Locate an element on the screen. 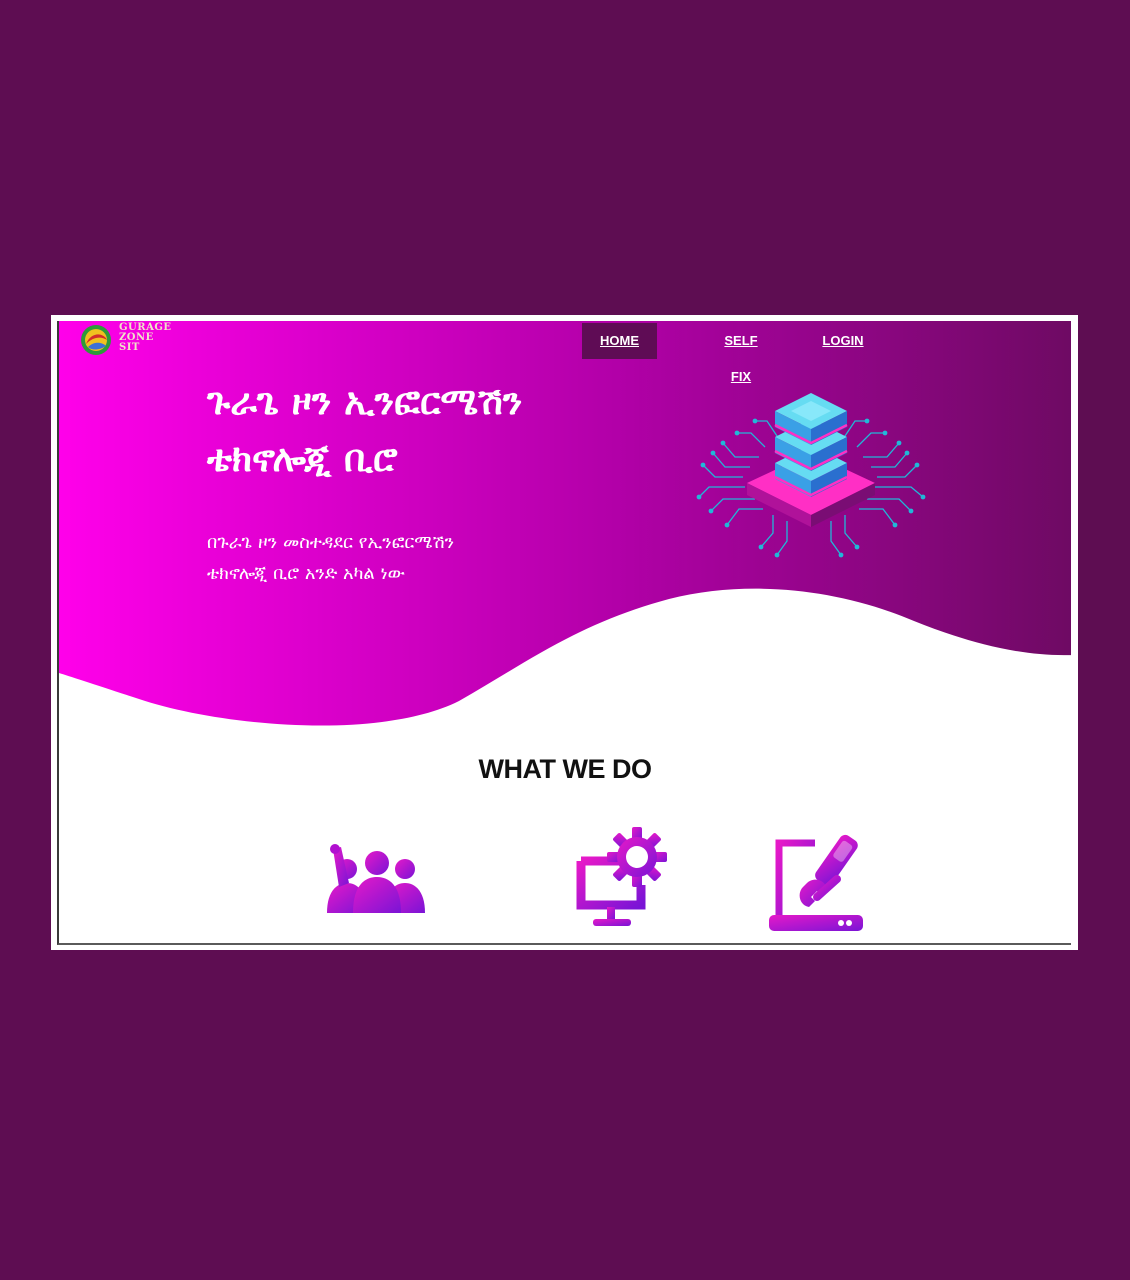  hero-subtitle-line-1: በጉራጌ ዞን መስተዳደር የኢንፎርሜሽን is located at coordinates (331, 542).